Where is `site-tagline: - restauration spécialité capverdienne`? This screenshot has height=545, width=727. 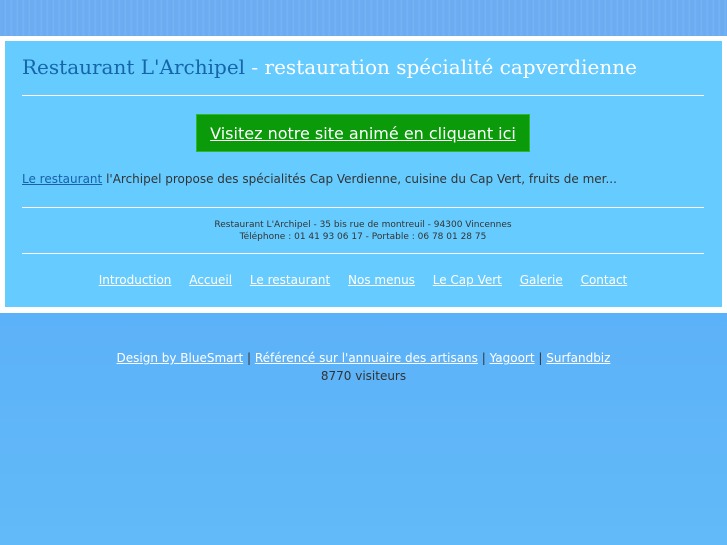 site-tagline: - restauration spécialité capverdienne is located at coordinates (441, 67).